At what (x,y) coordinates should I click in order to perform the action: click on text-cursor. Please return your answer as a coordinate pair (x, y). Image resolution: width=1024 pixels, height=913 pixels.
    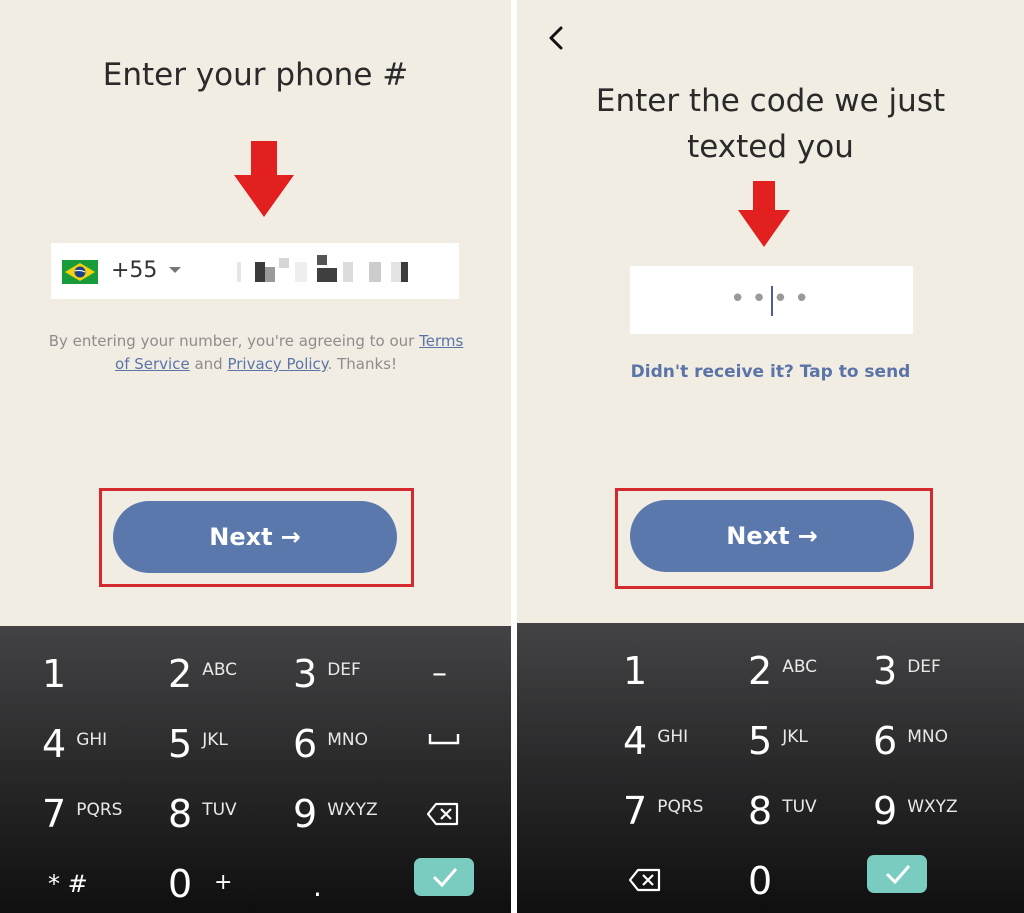
    Looking at the image, I should click on (772, 301).